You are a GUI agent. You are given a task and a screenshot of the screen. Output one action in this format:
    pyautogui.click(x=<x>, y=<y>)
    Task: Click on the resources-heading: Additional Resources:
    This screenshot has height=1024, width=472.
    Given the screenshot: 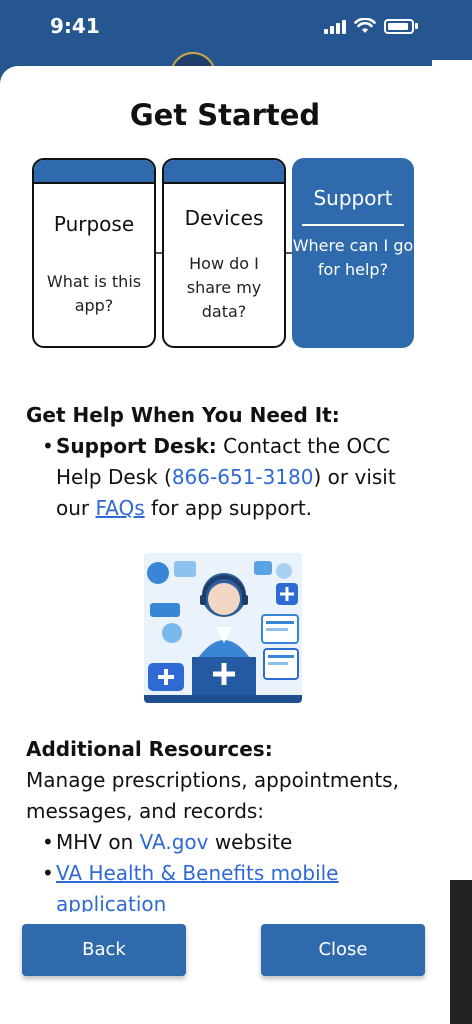 What is the action you would take?
    pyautogui.click(x=149, y=749)
    